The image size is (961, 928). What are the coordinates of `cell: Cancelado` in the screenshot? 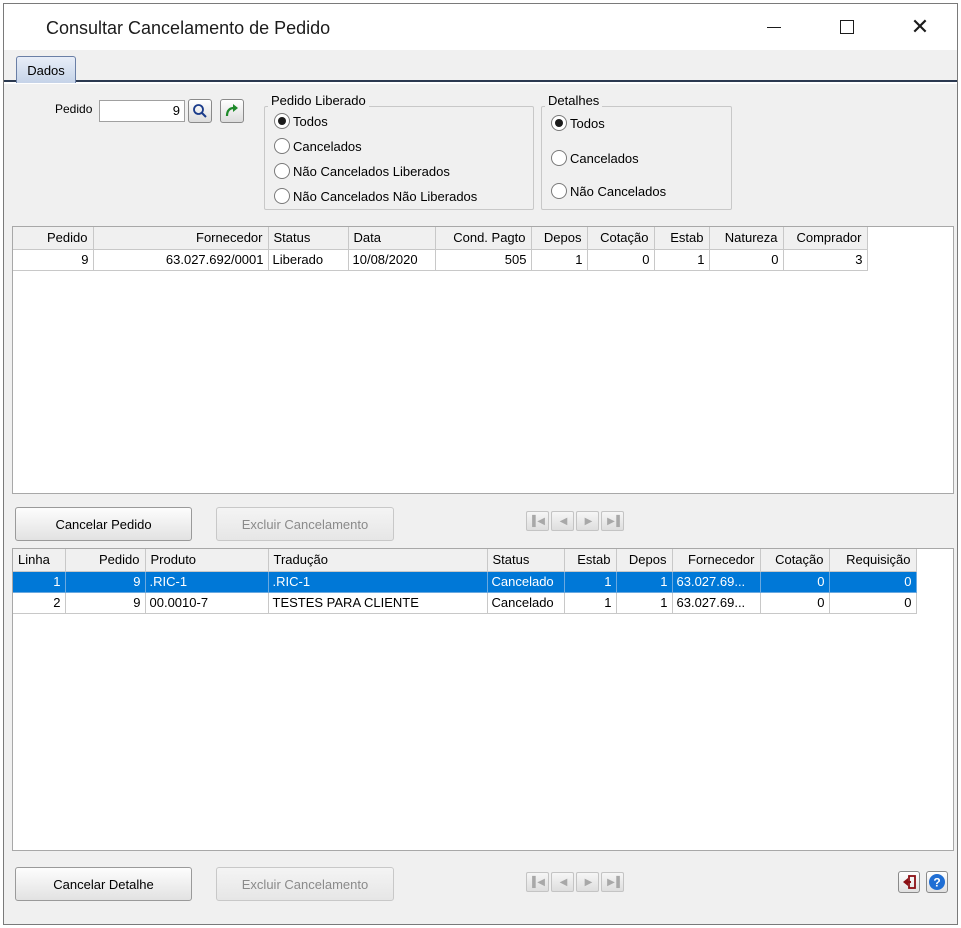 It's located at (526, 603).